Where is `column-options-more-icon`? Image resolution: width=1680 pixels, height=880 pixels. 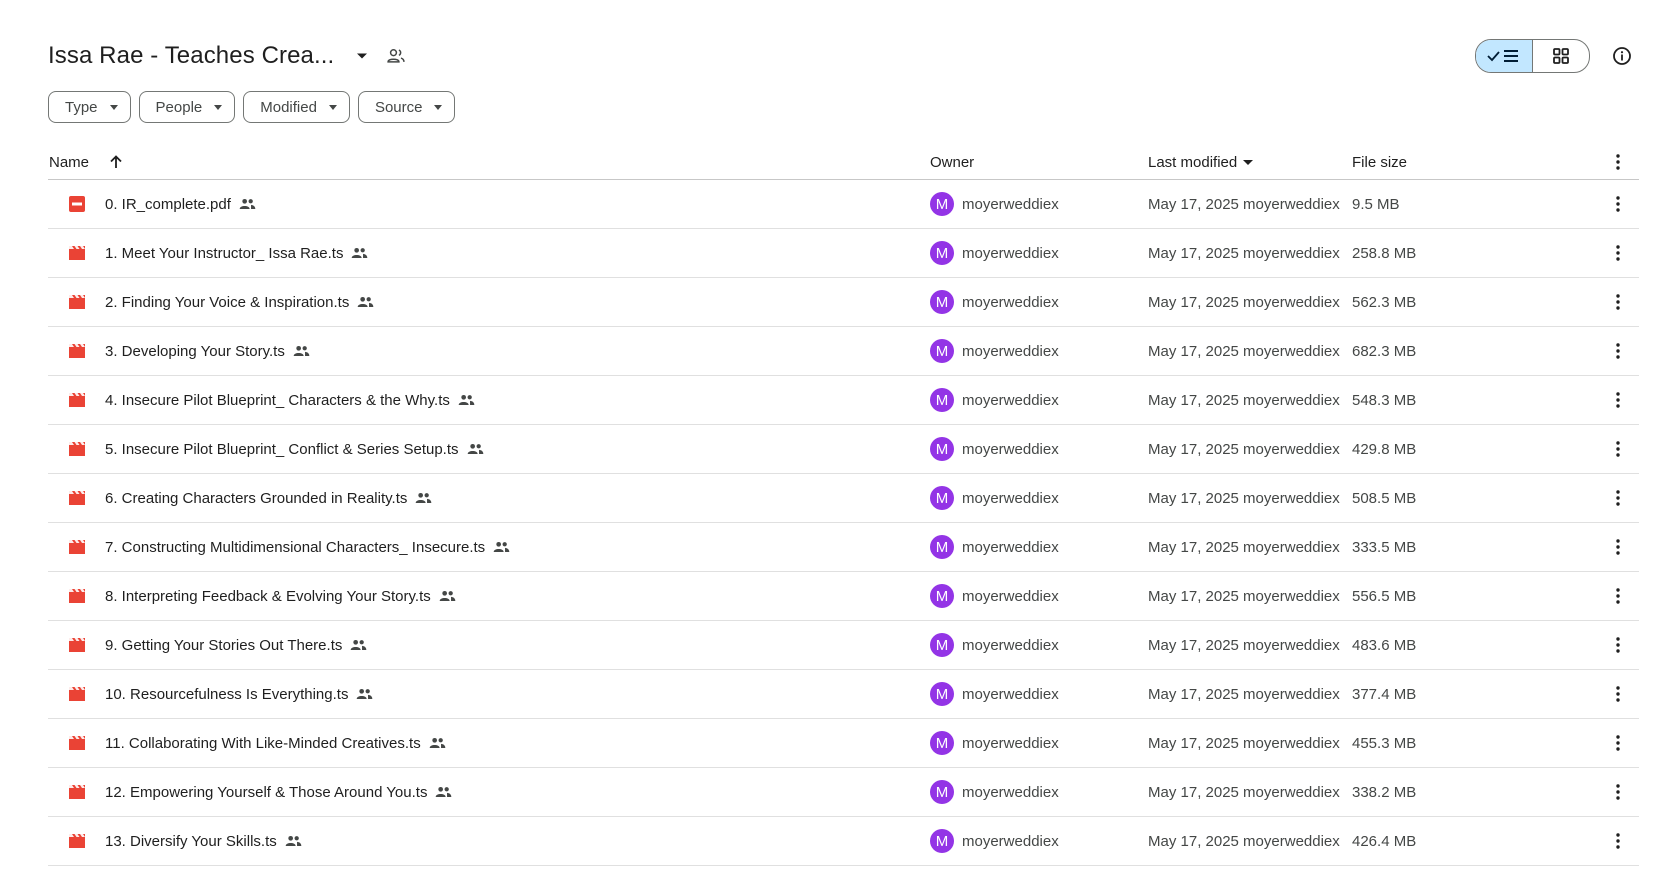
column-options-more-icon is located at coordinates (1618, 162).